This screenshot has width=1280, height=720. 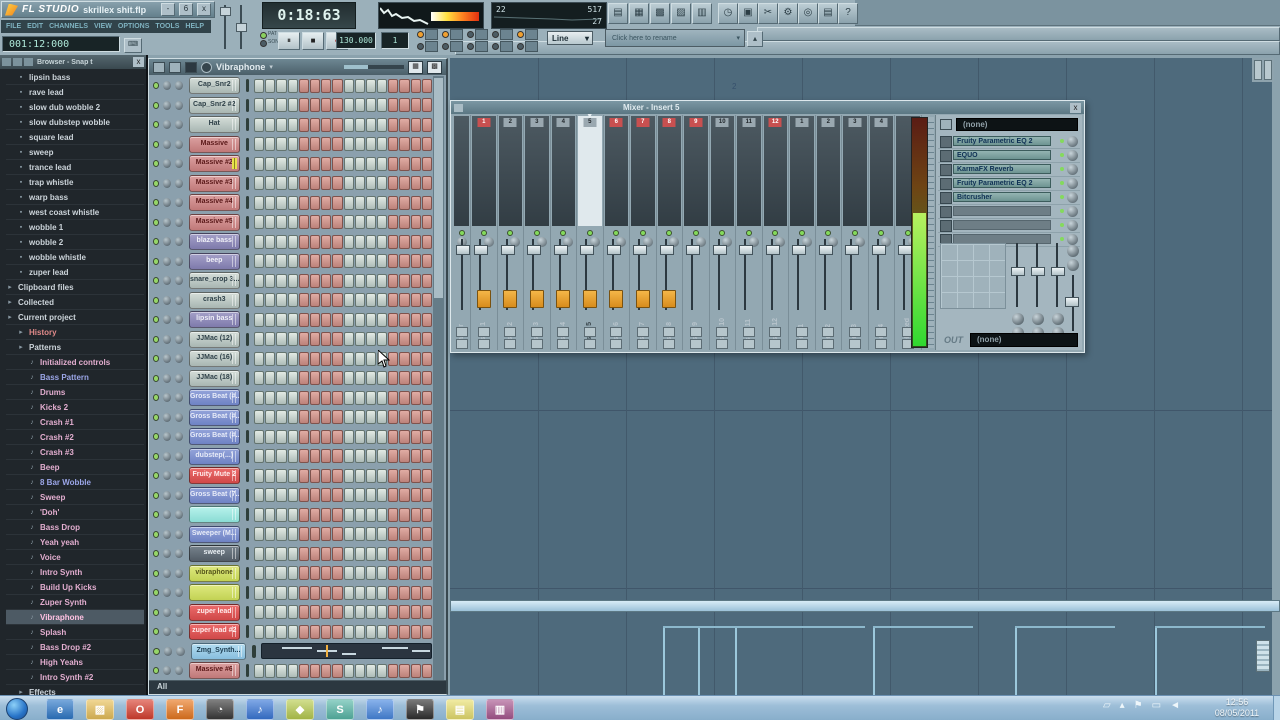 What do you see at coordinates (1009, 198) in the screenshot?
I see `fx-slot-5: Bitcrusher` at bounding box center [1009, 198].